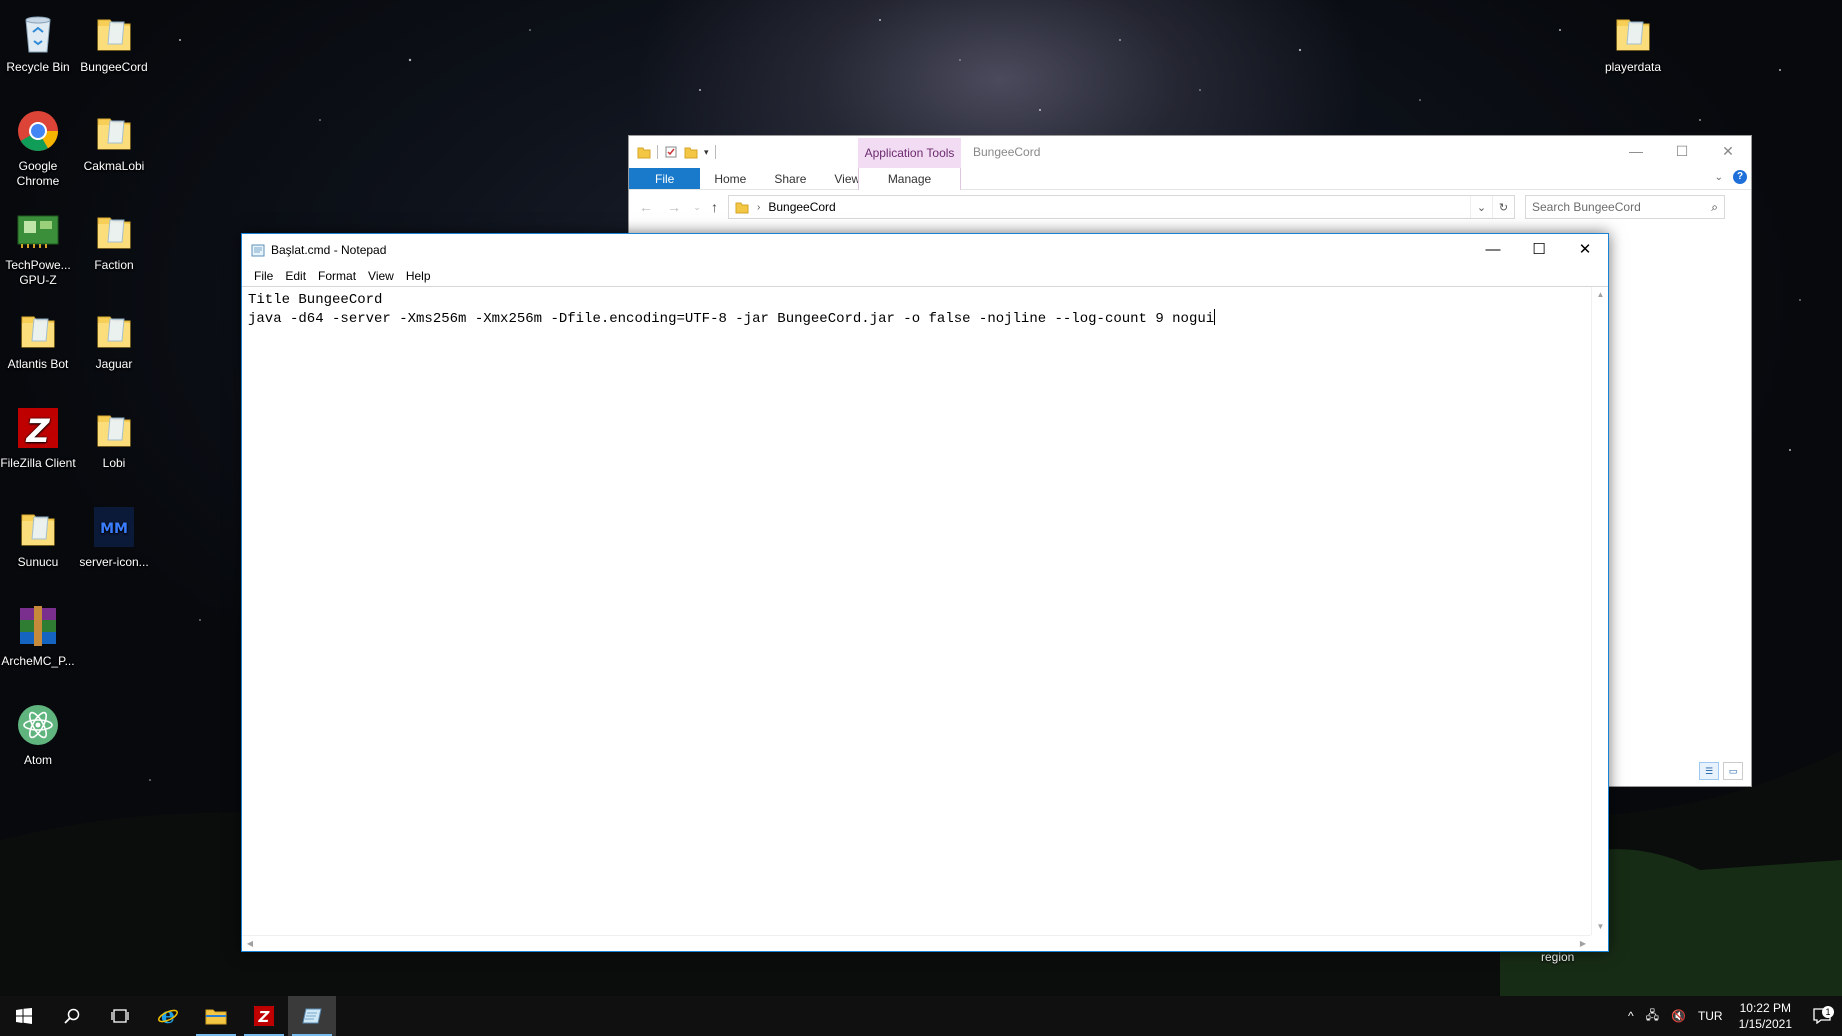 The height and width of the screenshot is (1036, 1842). What do you see at coordinates (1625, 207) in the screenshot?
I see `search-input: Search BungeeCord ⌕` at bounding box center [1625, 207].